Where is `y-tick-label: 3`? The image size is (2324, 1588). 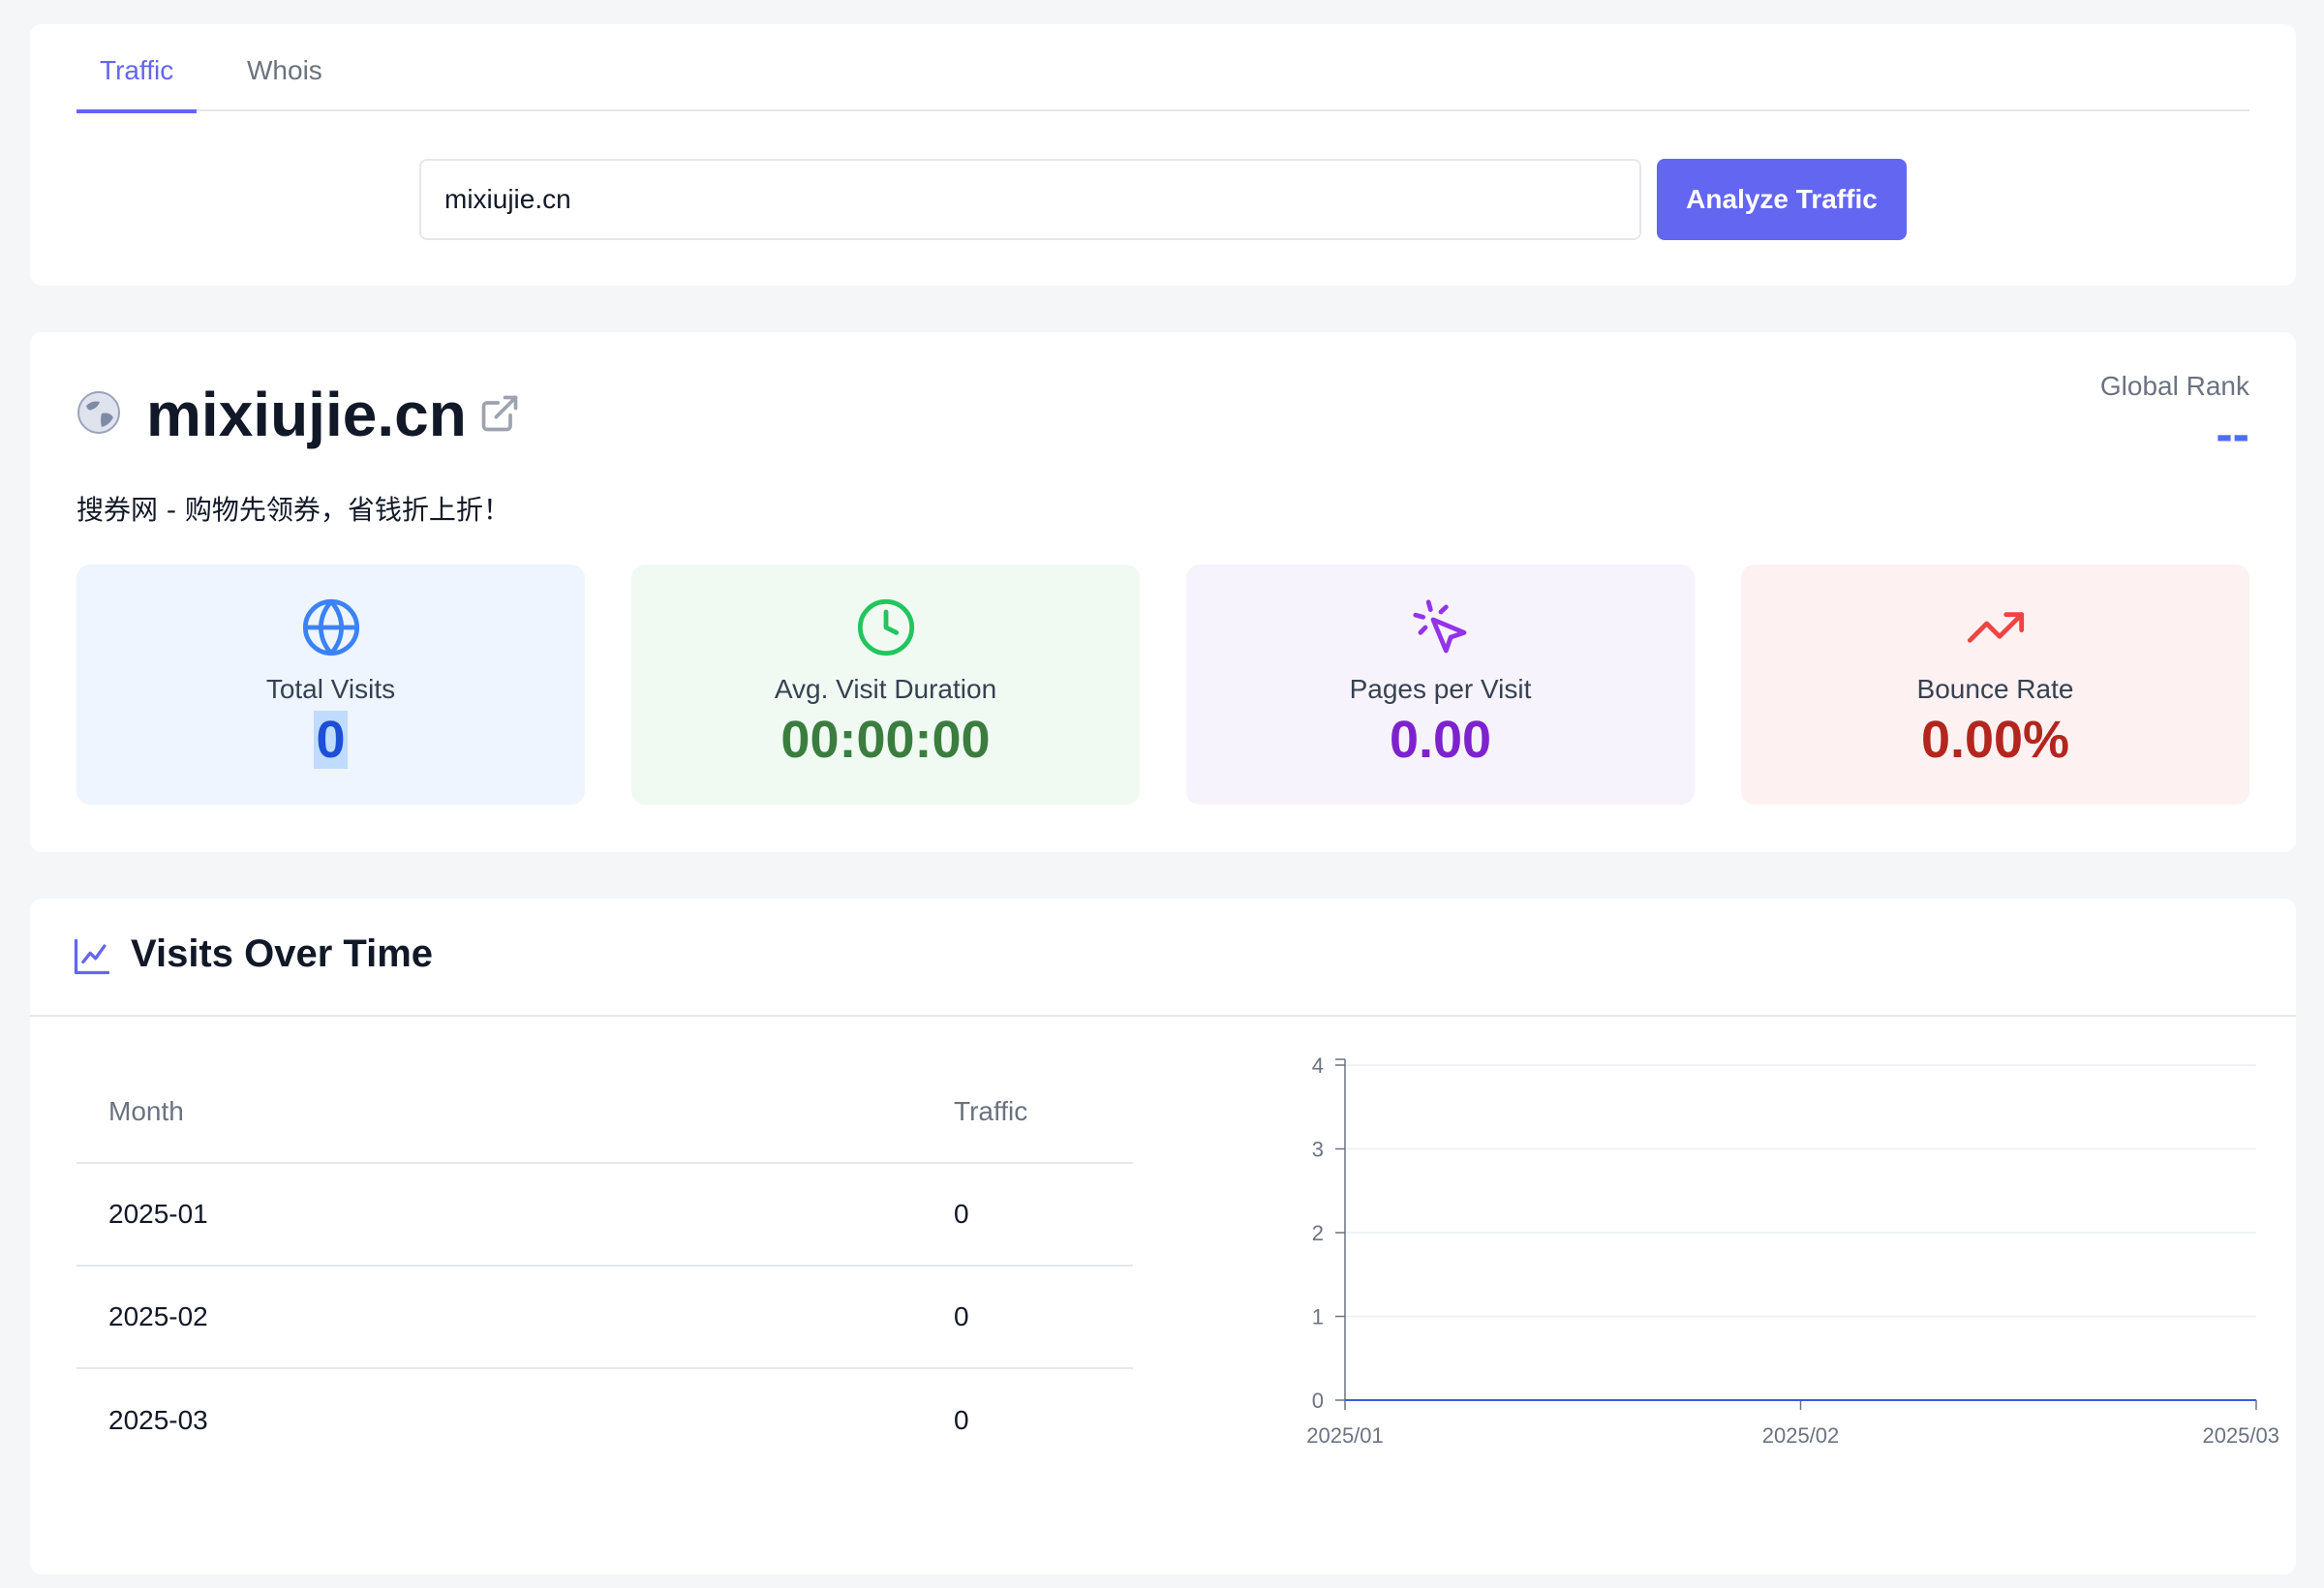
y-tick-label: 3 is located at coordinates (1318, 1150).